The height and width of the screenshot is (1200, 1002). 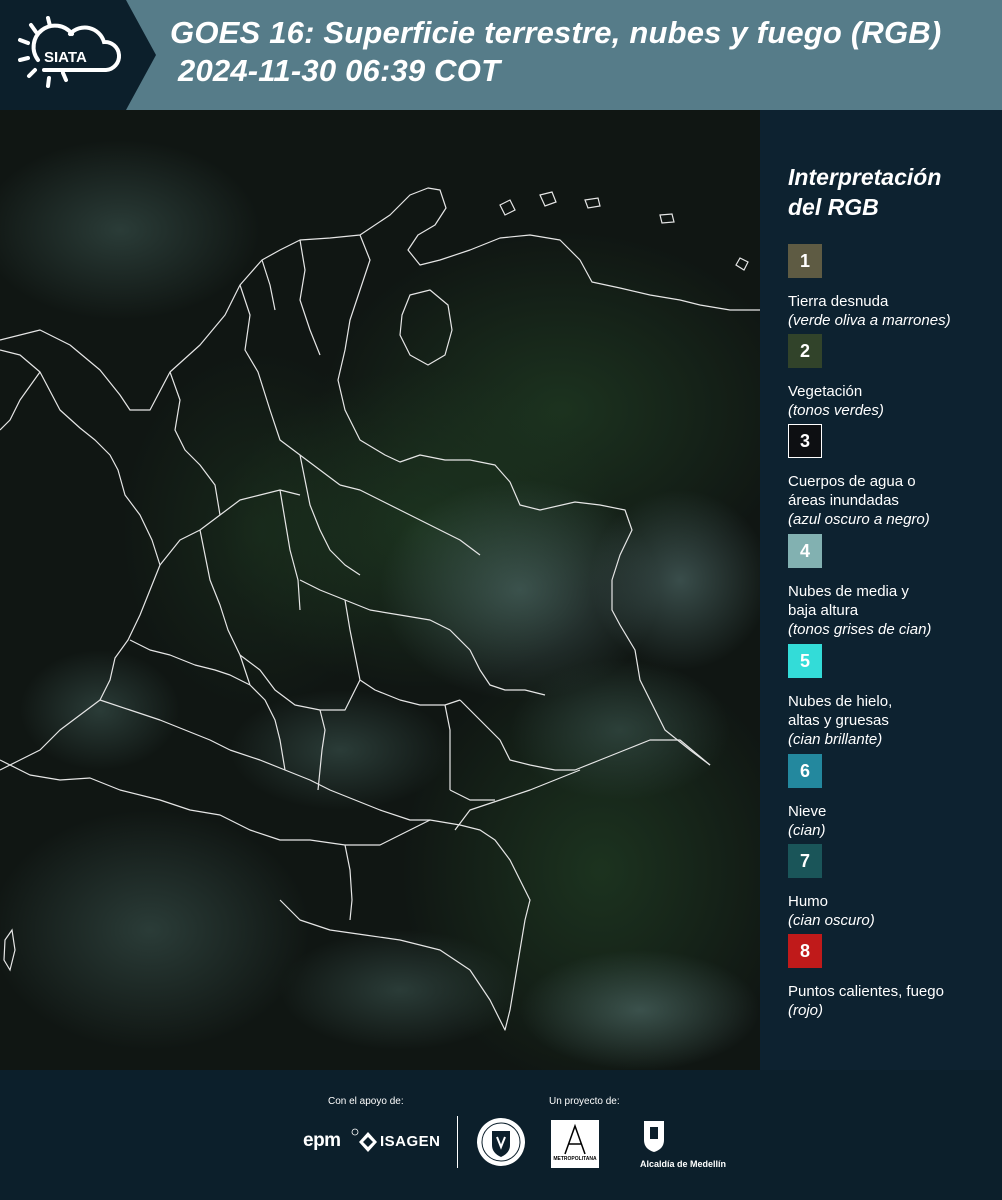 What do you see at coordinates (322, 1140) in the screenshot?
I see `epm-logo: epm` at bounding box center [322, 1140].